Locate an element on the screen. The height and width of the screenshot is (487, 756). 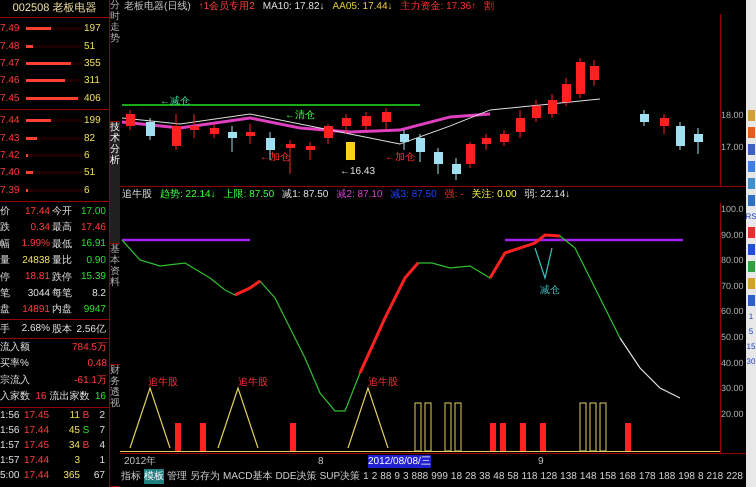
indicator-tab: 3 is located at coordinates (405, 476).